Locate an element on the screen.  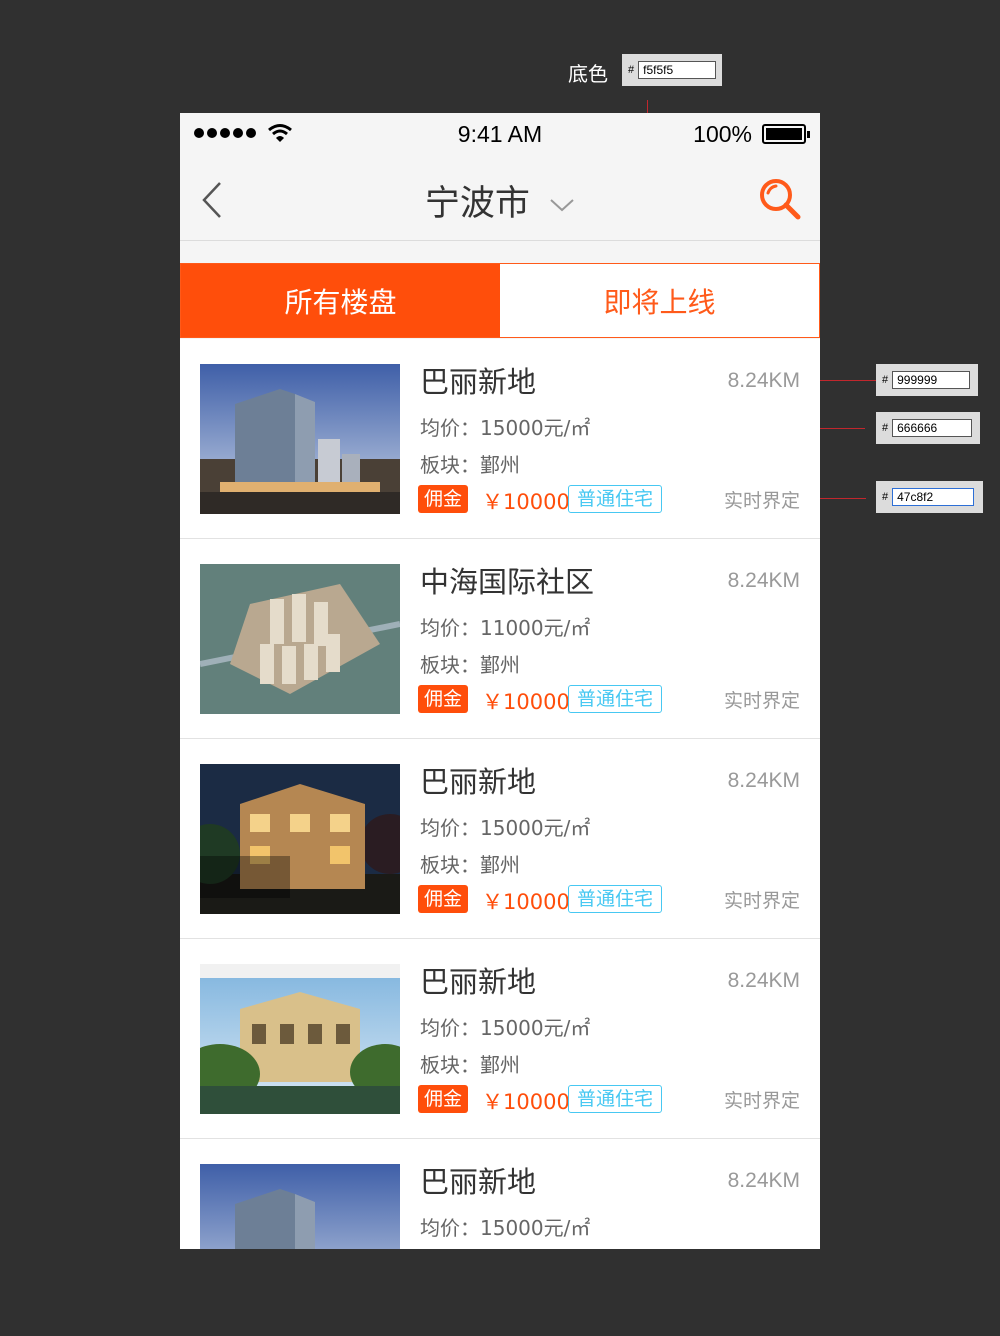
distance-color-value: 999999 is located at coordinates (931, 380).